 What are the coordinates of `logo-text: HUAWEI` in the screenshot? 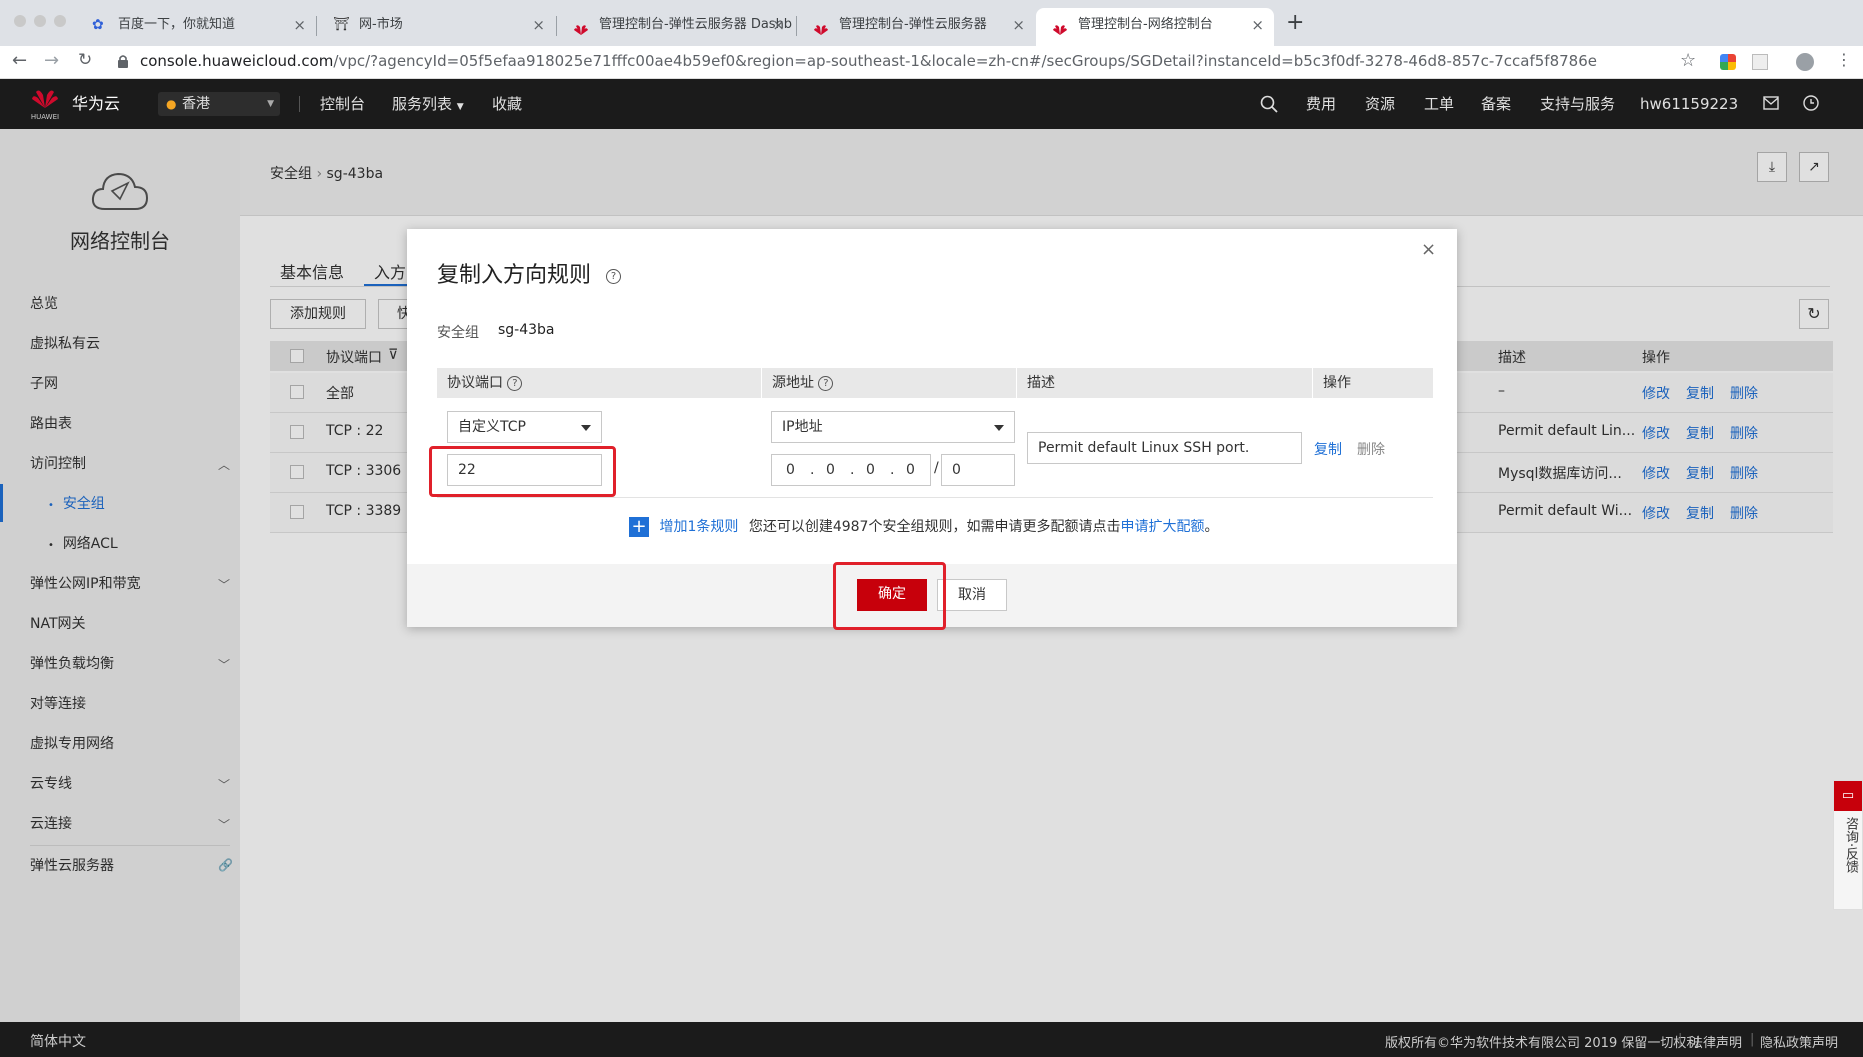 It's located at (45, 117).